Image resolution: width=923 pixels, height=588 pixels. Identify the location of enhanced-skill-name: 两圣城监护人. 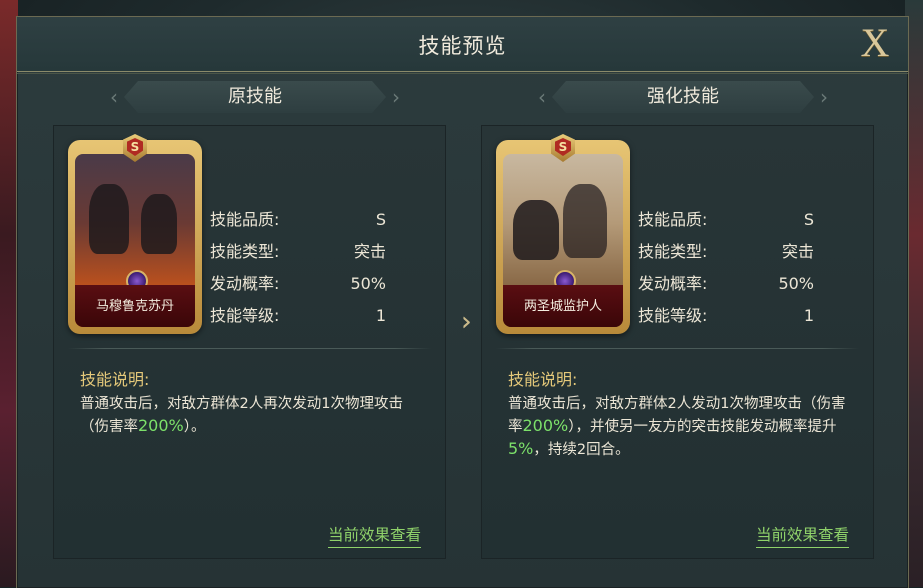
(563, 306).